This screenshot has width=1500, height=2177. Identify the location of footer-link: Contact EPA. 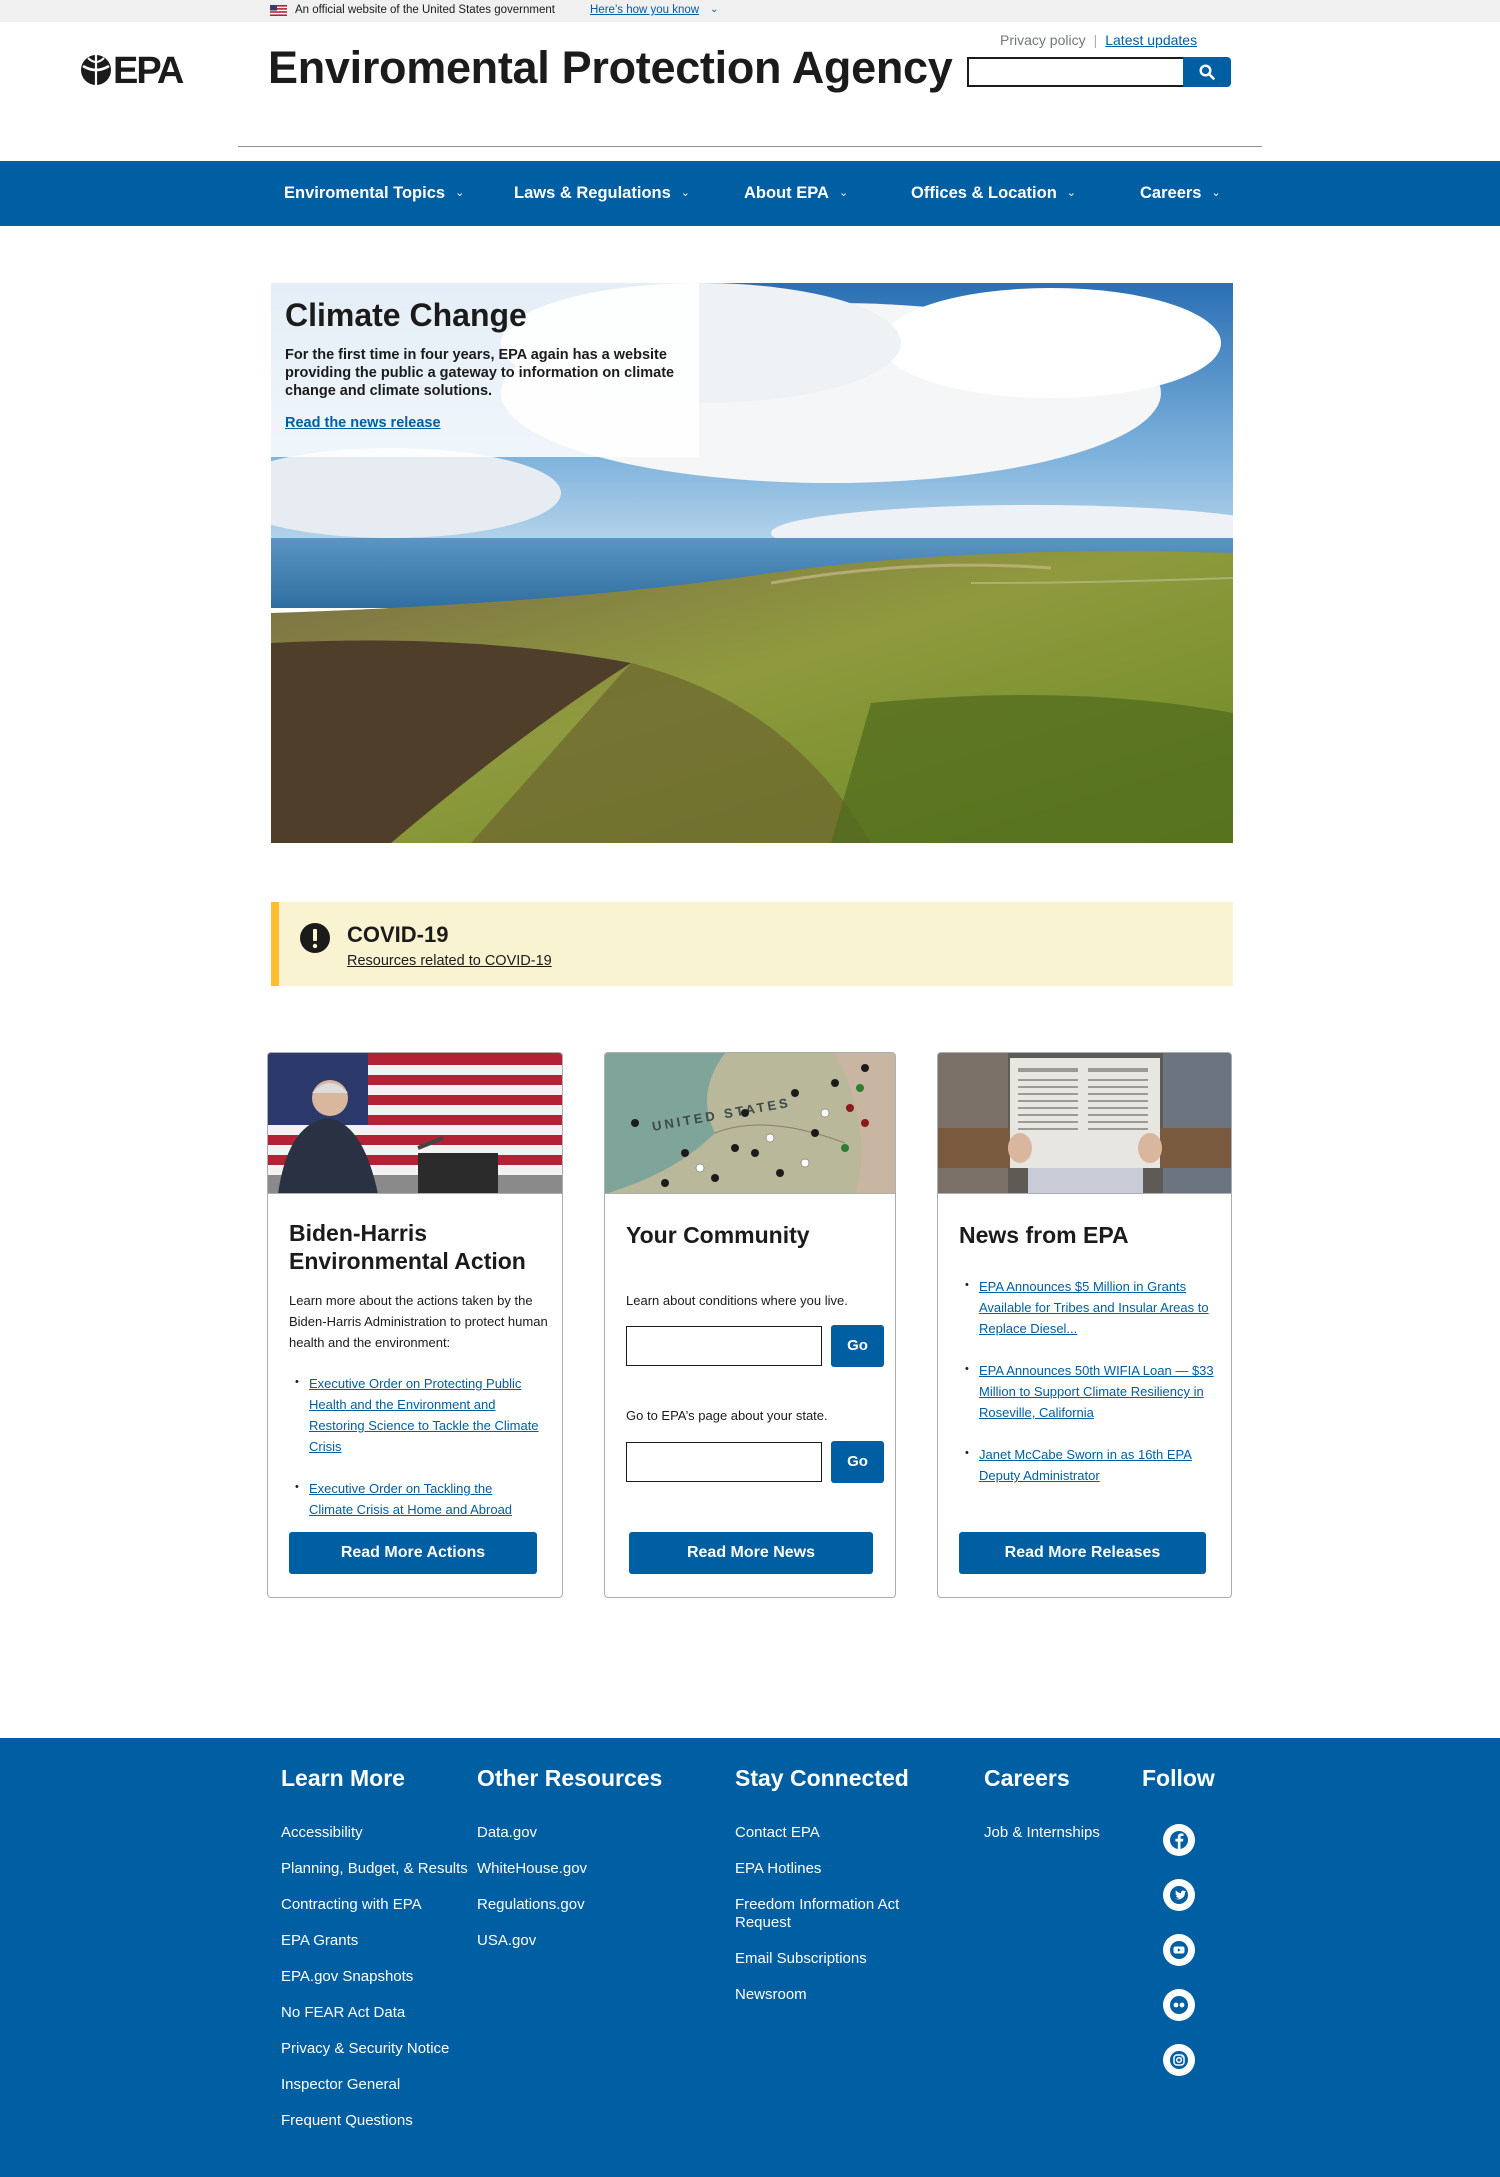
(835, 1833).